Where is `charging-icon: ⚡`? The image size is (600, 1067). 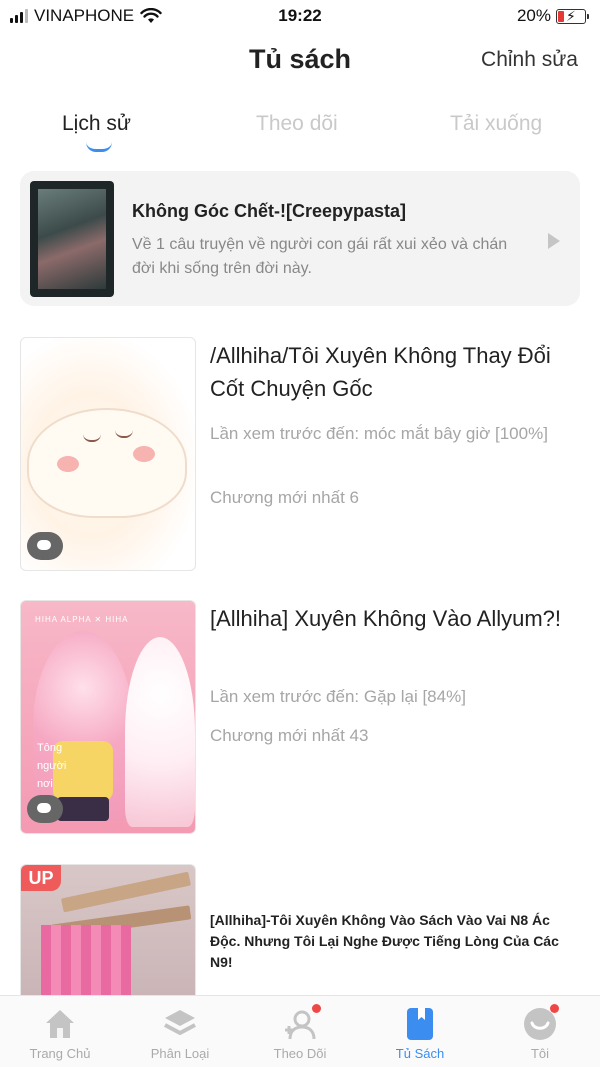 charging-icon: ⚡ is located at coordinates (571, 15).